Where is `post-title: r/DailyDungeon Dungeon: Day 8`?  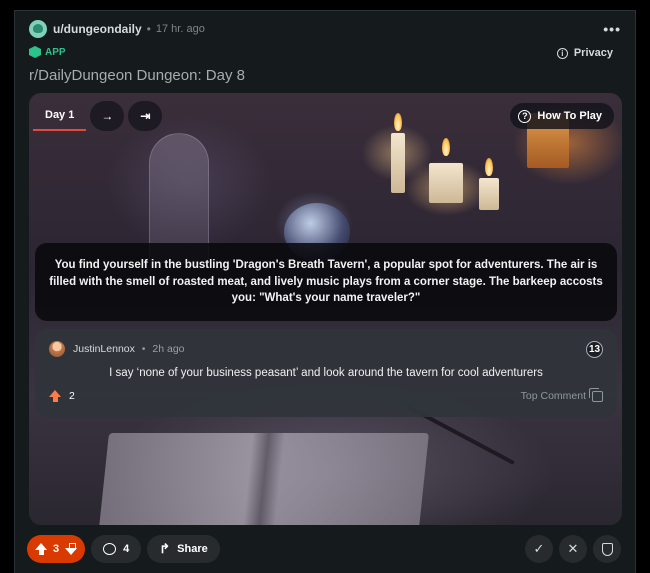 post-title: r/DailyDungeon Dungeon: Day 8 is located at coordinates (137, 75).